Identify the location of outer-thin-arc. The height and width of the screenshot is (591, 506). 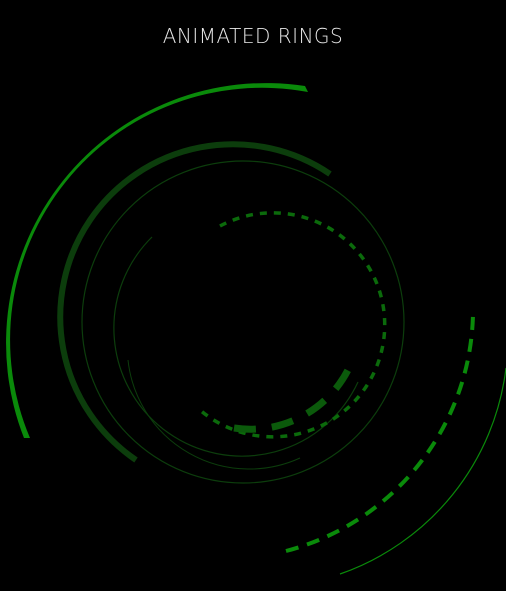
(422, 471).